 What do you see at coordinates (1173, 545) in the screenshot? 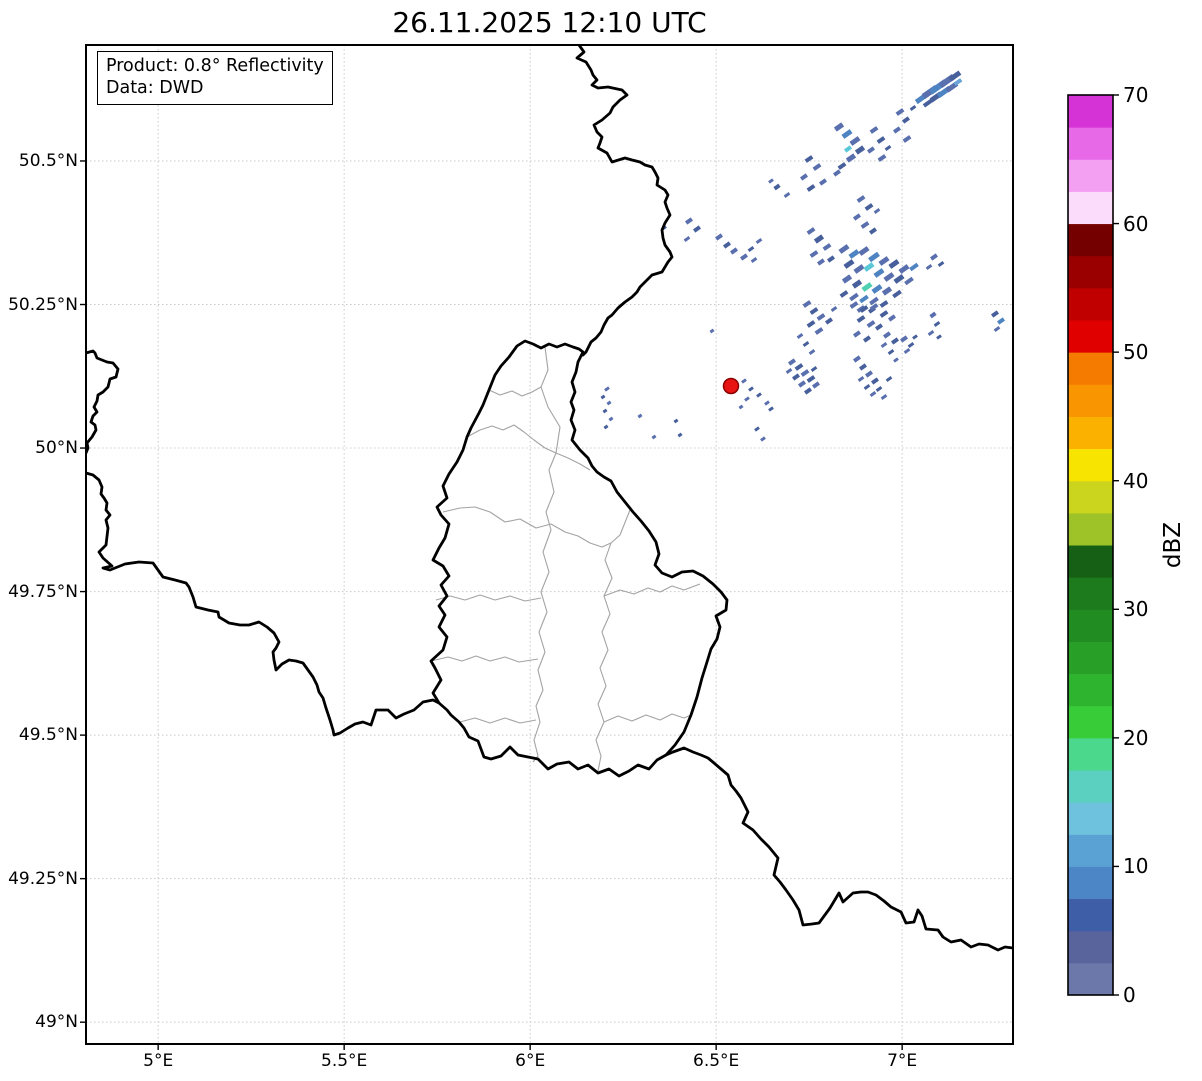
I see `colorbar-axis-label: dBZ` at bounding box center [1173, 545].